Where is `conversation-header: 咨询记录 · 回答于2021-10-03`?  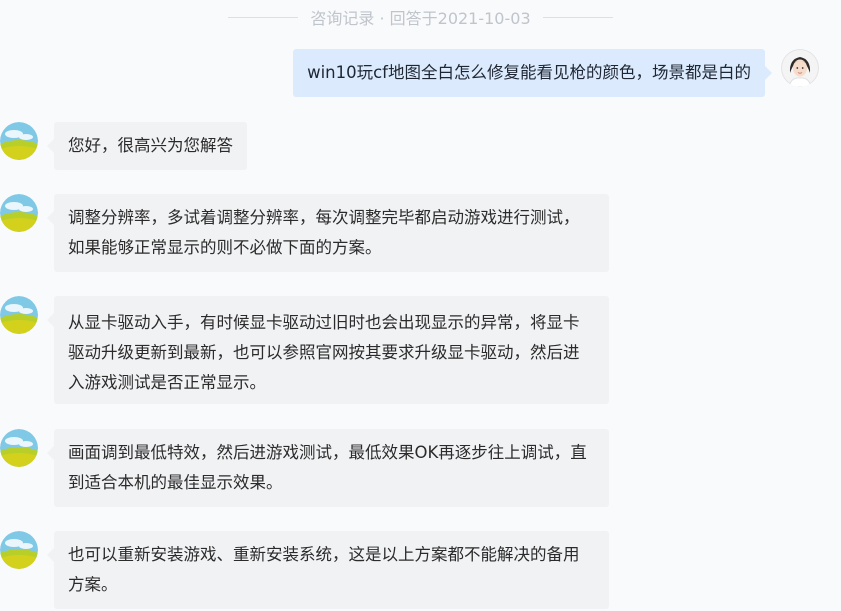
conversation-header: 咨询记录 · 回答于2021-10-03 is located at coordinates (420, 17).